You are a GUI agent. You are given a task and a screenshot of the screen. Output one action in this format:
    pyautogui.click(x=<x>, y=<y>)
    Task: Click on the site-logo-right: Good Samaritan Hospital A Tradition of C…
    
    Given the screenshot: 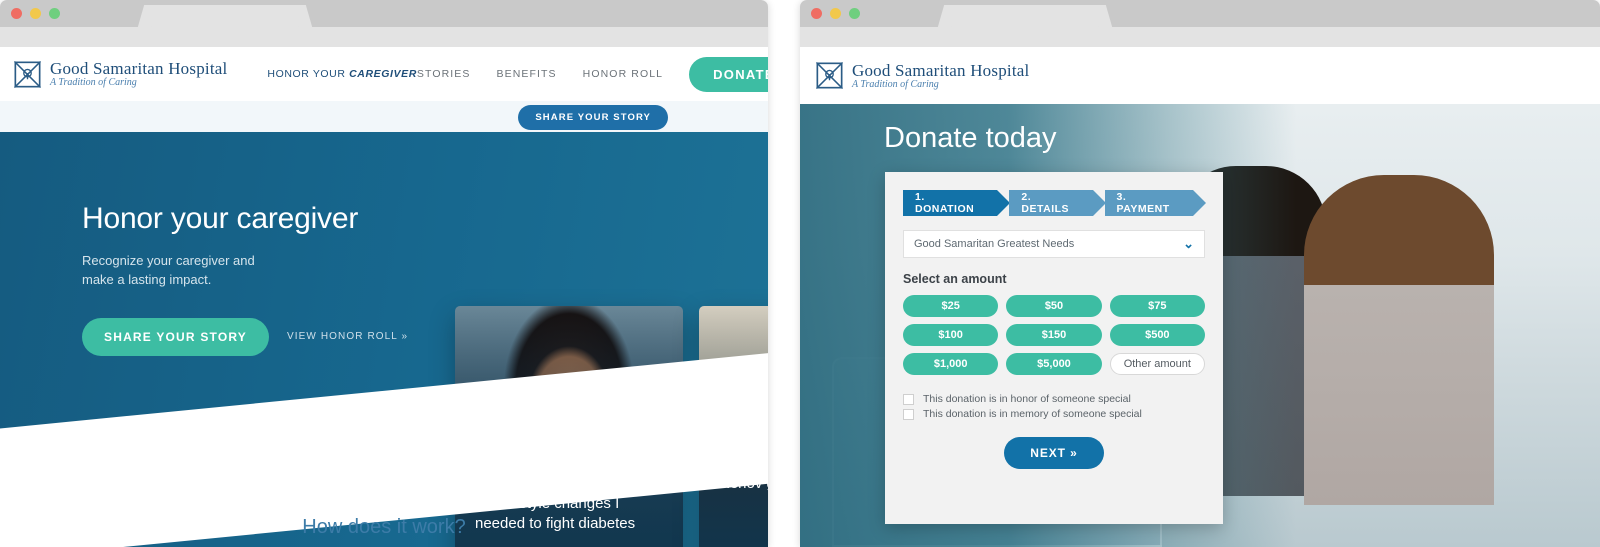 What is the action you would take?
    pyautogui.click(x=922, y=76)
    